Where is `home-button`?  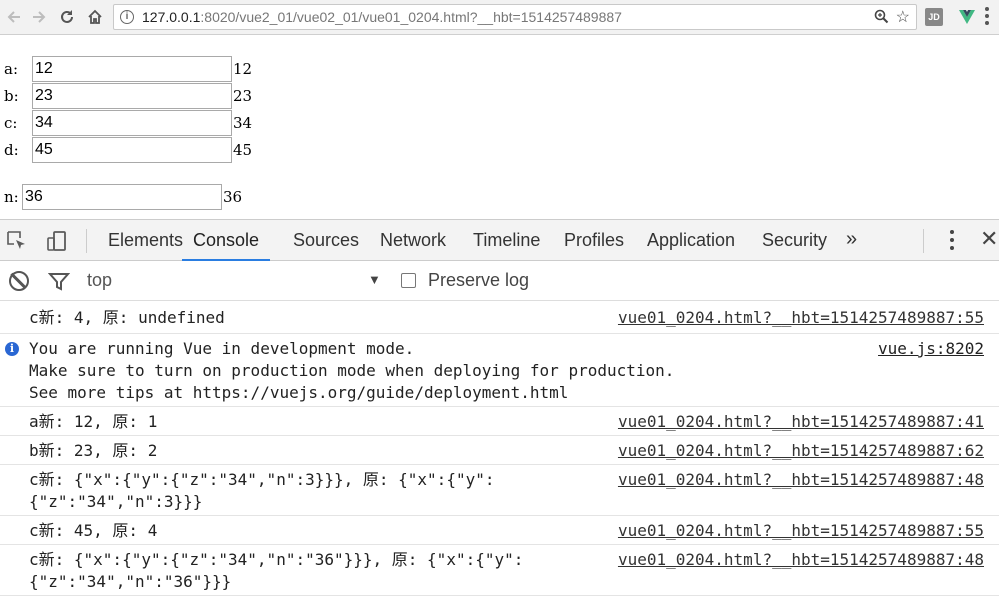
home-button is located at coordinates (95, 17).